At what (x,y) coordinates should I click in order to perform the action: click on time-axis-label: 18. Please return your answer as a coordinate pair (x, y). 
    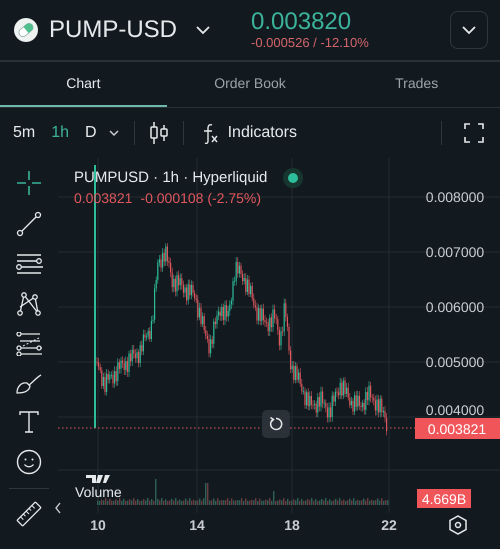
    Looking at the image, I should click on (292, 524).